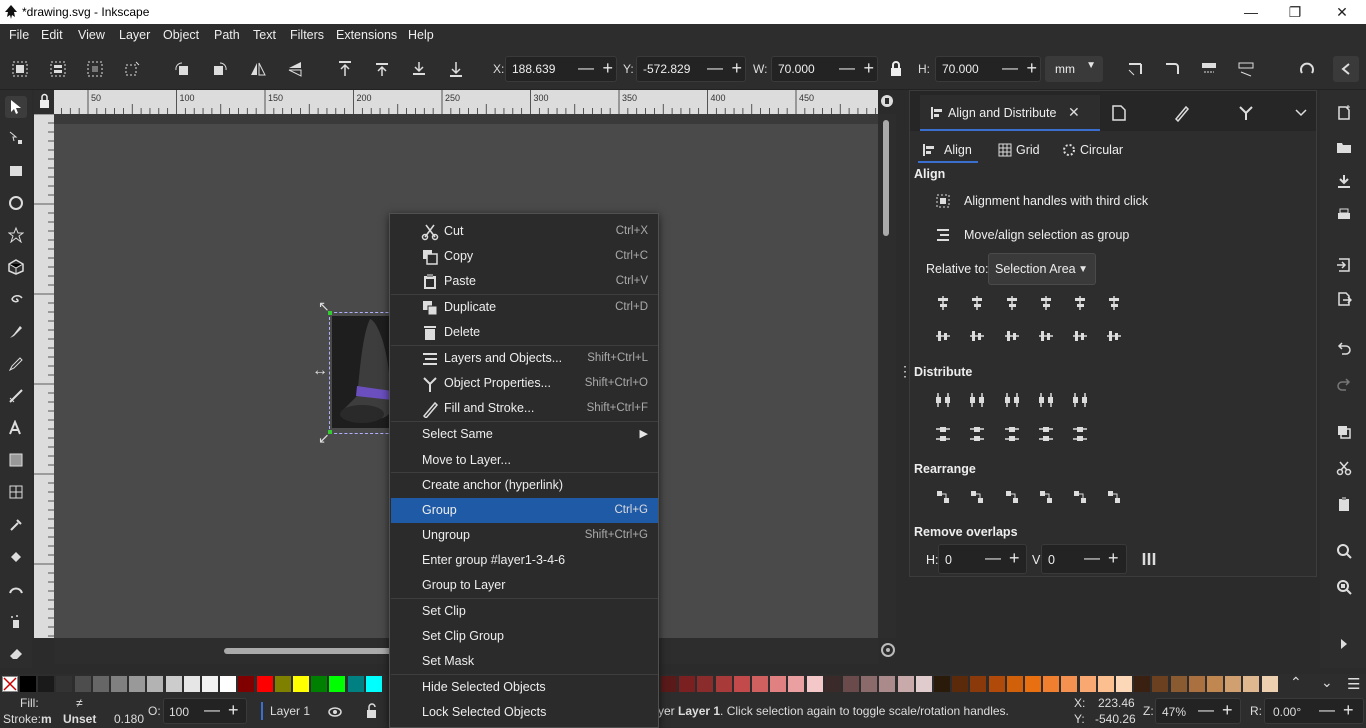 The image size is (1366, 728). I want to click on menu-item-hide-selected-objects: Hide Selected Objects, so click(524, 687).